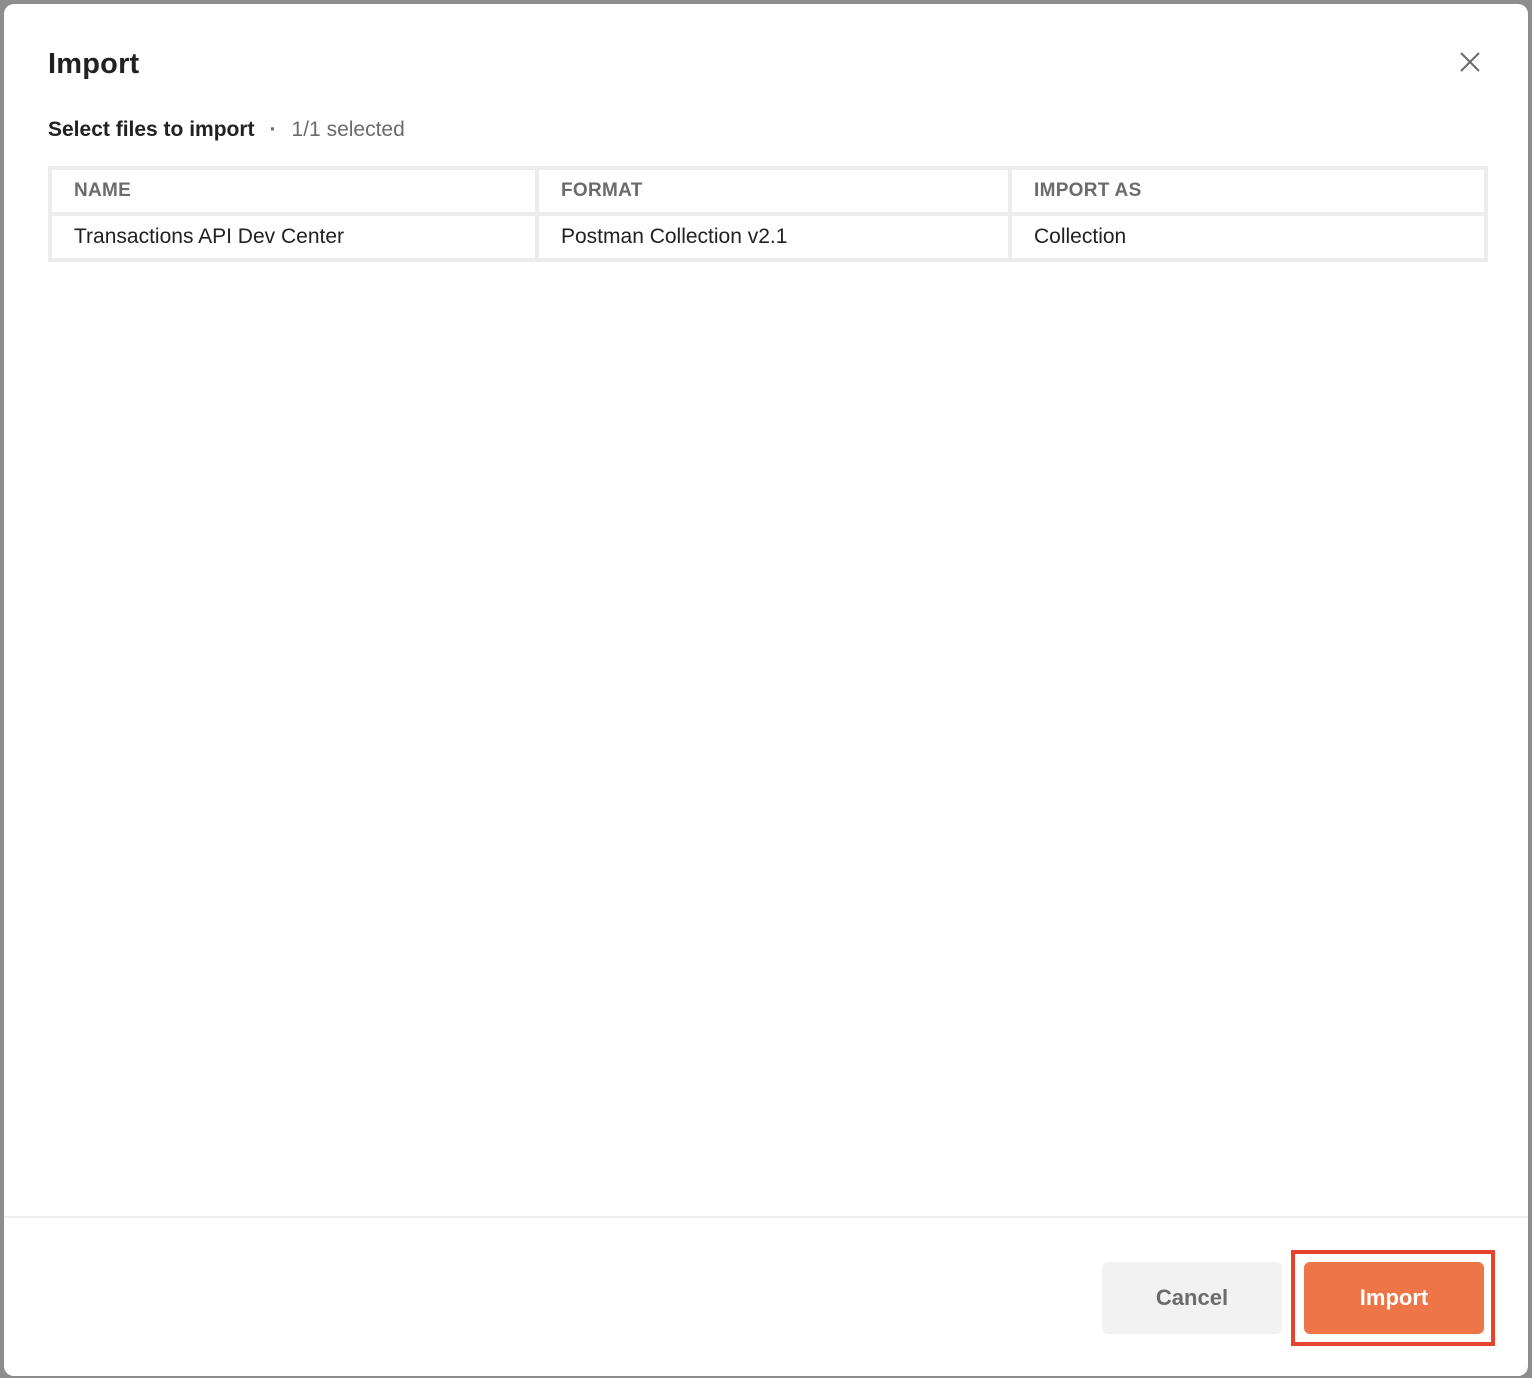  Describe the element at coordinates (293, 237) in the screenshot. I see `cell-name: Transactions API Dev Center` at that location.